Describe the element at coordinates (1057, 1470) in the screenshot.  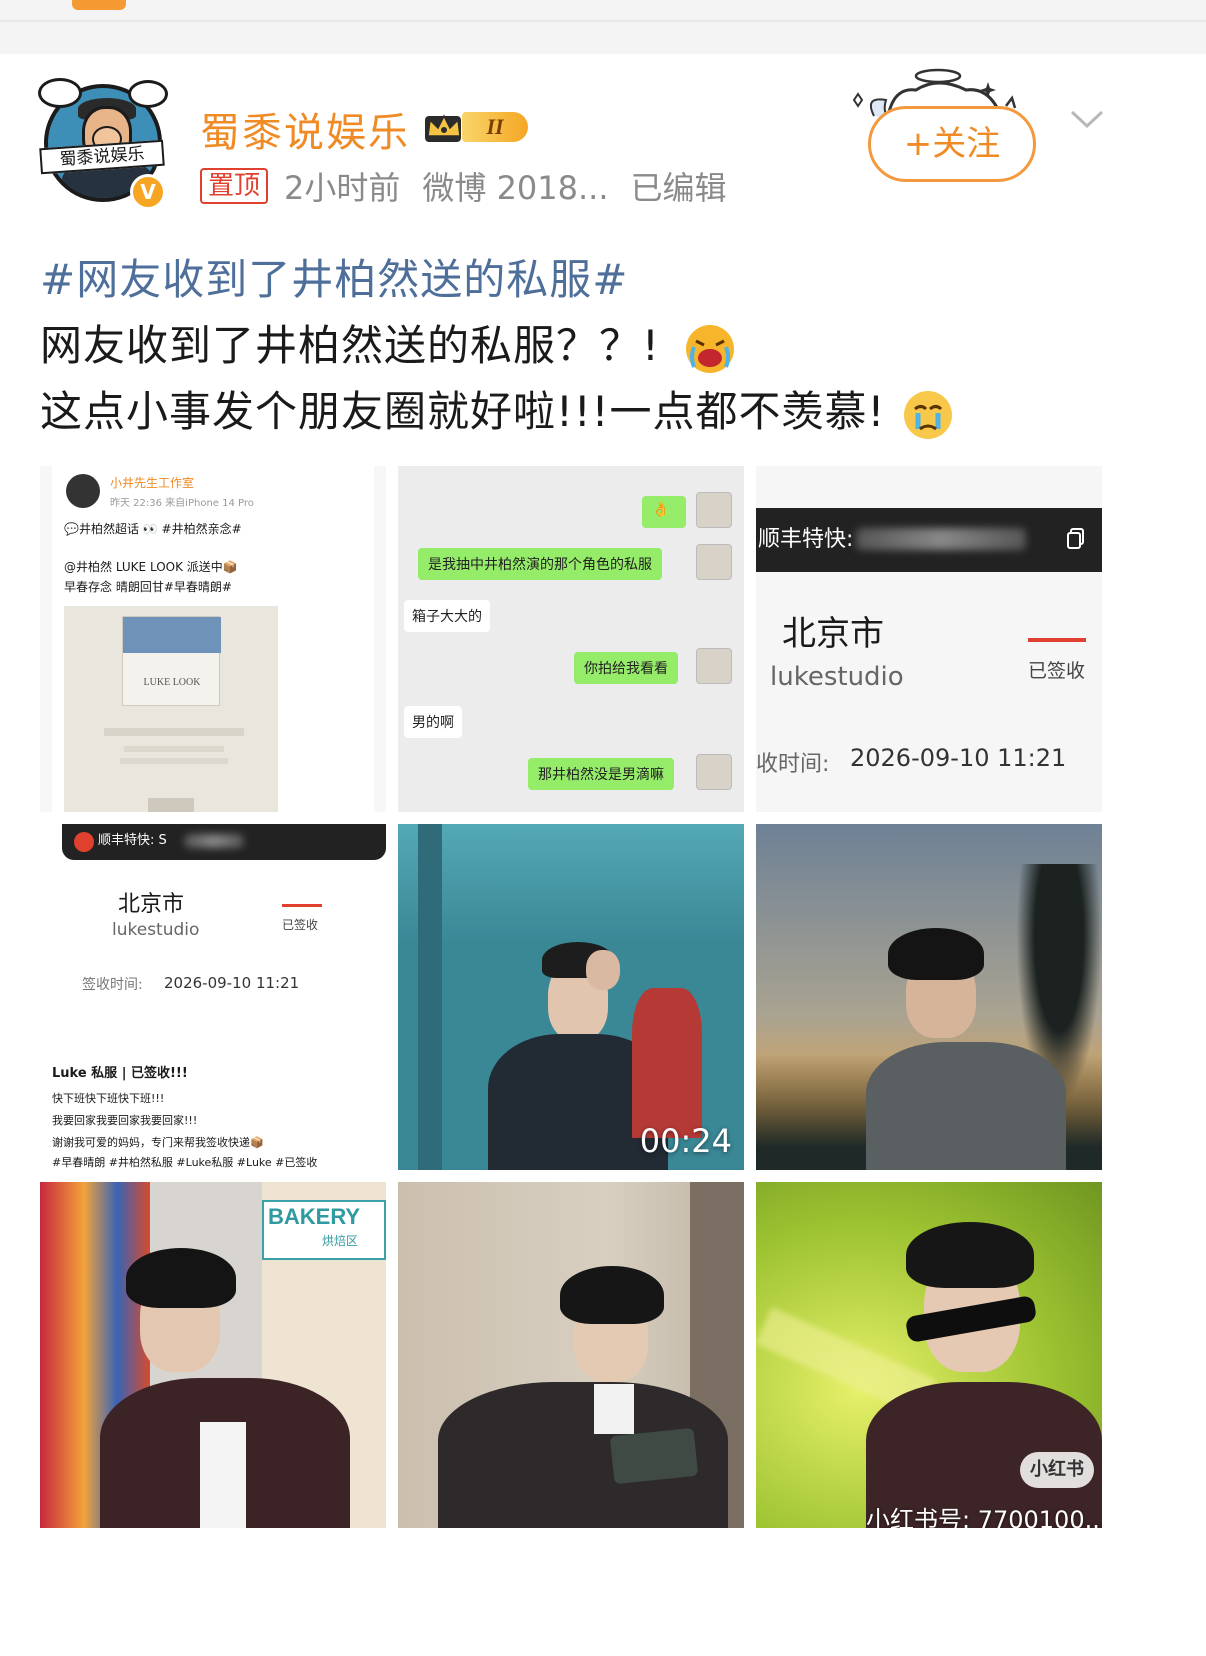
I see `xiaohongshu-badge: 小红书` at that location.